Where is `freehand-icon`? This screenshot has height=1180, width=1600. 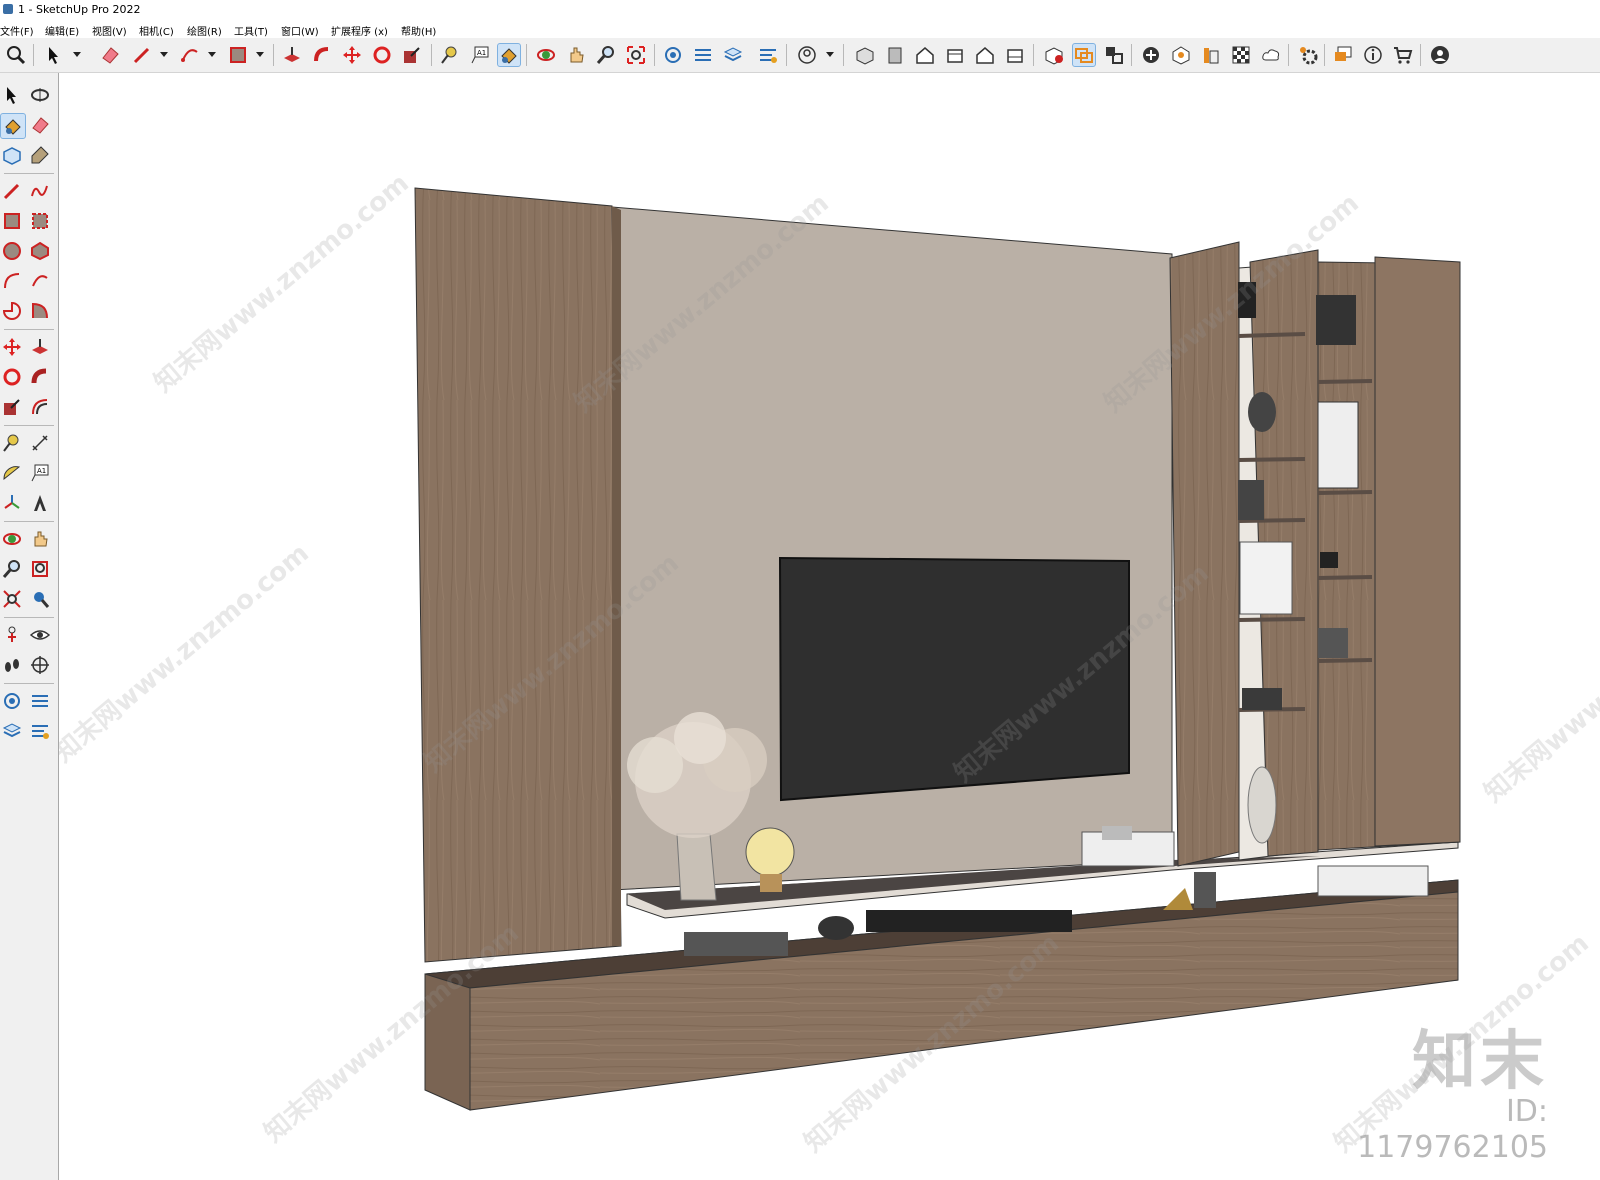
freehand-icon is located at coordinates (40, 191).